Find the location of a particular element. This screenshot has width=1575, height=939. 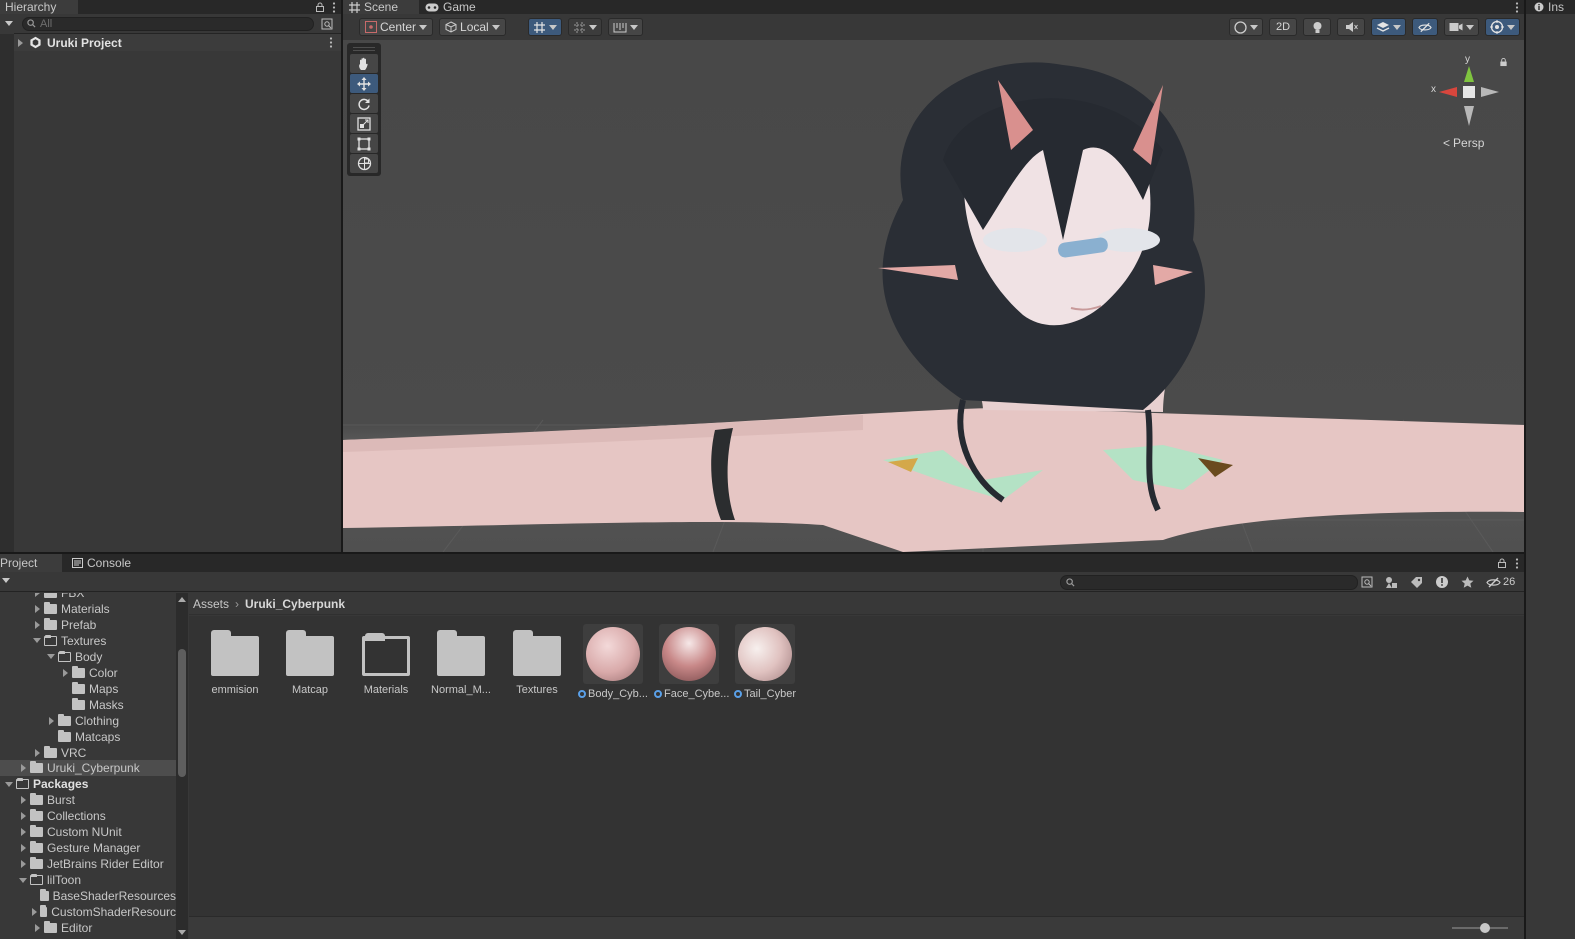

hand-tool-button is located at coordinates (364, 63).